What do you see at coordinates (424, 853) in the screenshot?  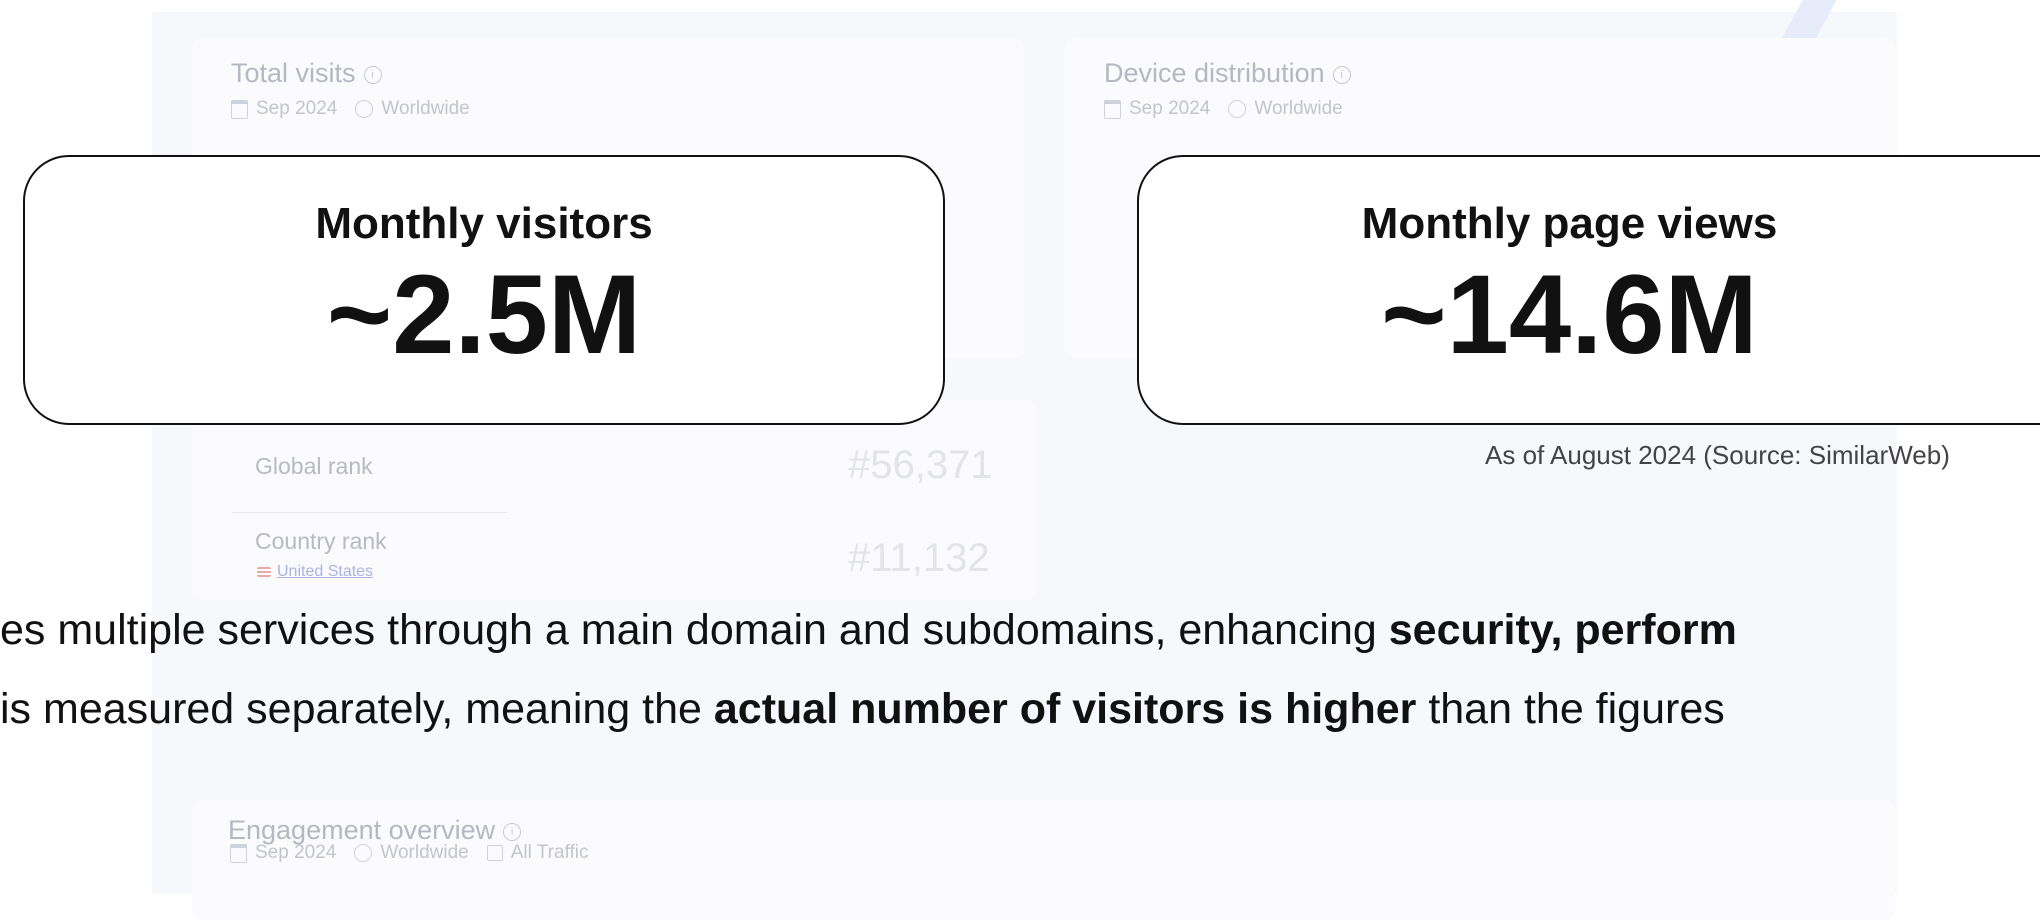 I see `engagement-region: Worldwide` at bounding box center [424, 853].